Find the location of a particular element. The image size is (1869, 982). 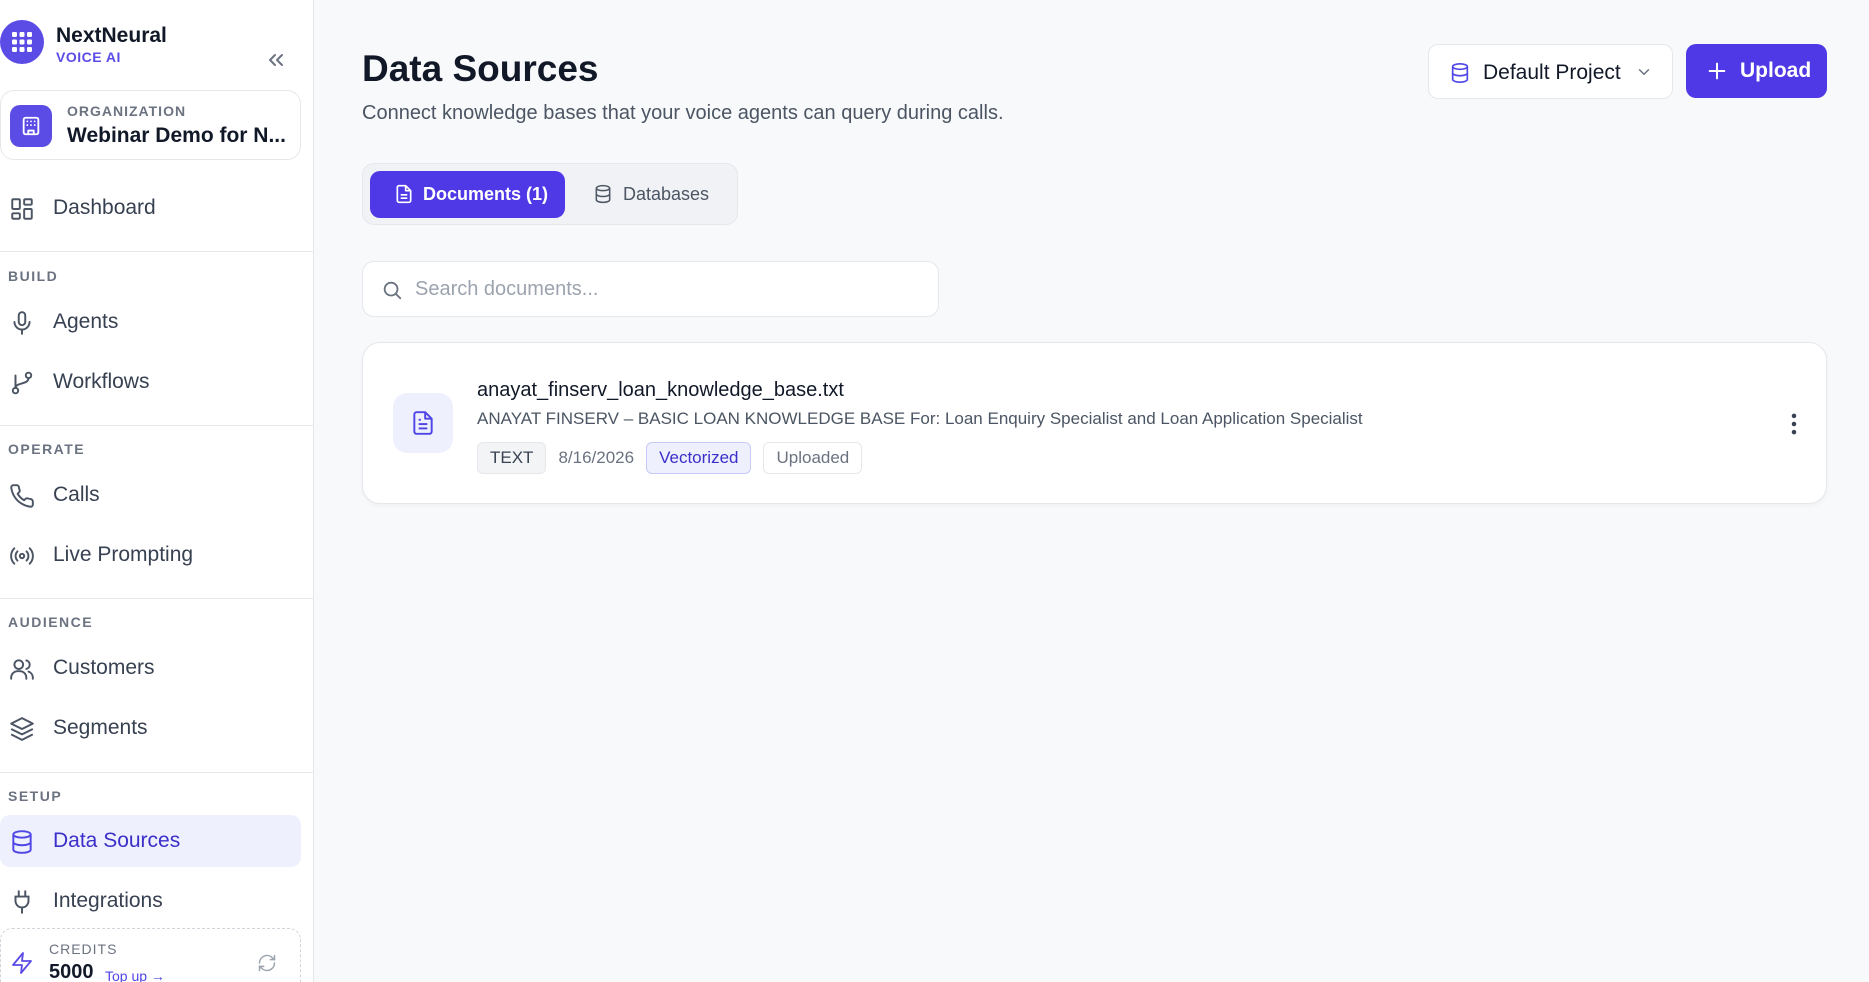

search-input is located at coordinates (665, 289).